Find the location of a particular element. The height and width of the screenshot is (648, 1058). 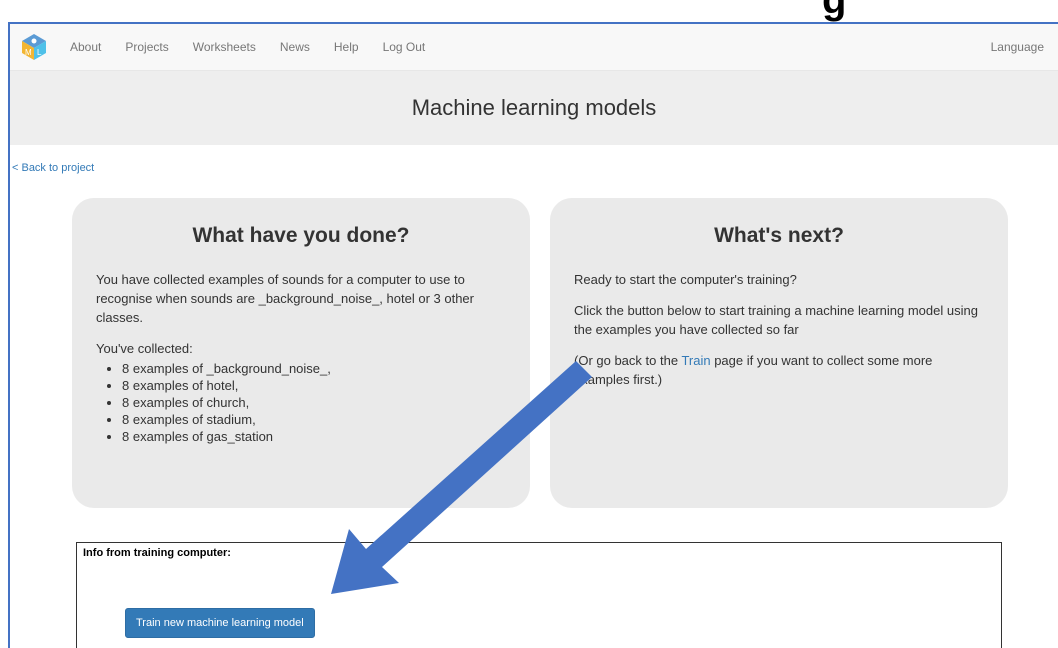

ready-text: Ready to start the computer's training? is located at coordinates (685, 279).